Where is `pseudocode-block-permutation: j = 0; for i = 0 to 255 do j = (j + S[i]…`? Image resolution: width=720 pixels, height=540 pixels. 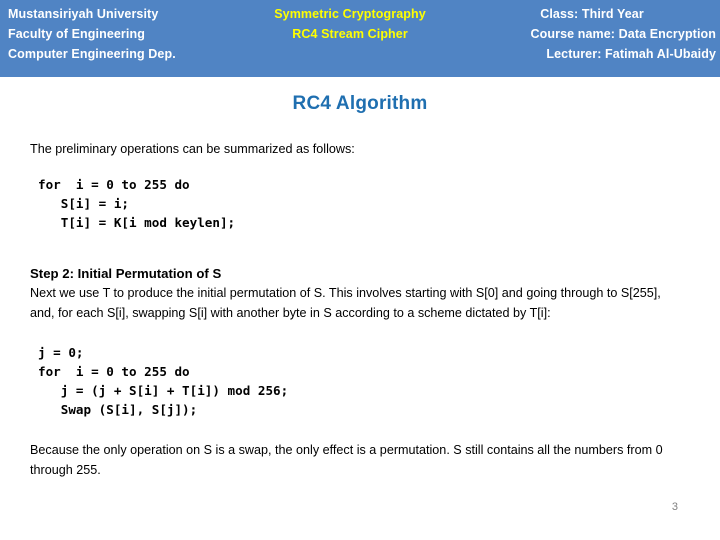
pseudocode-block-permutation: j = 0; for i = 0 to 255 do j = (j + S[i]… is located at coordinates (163, 381).